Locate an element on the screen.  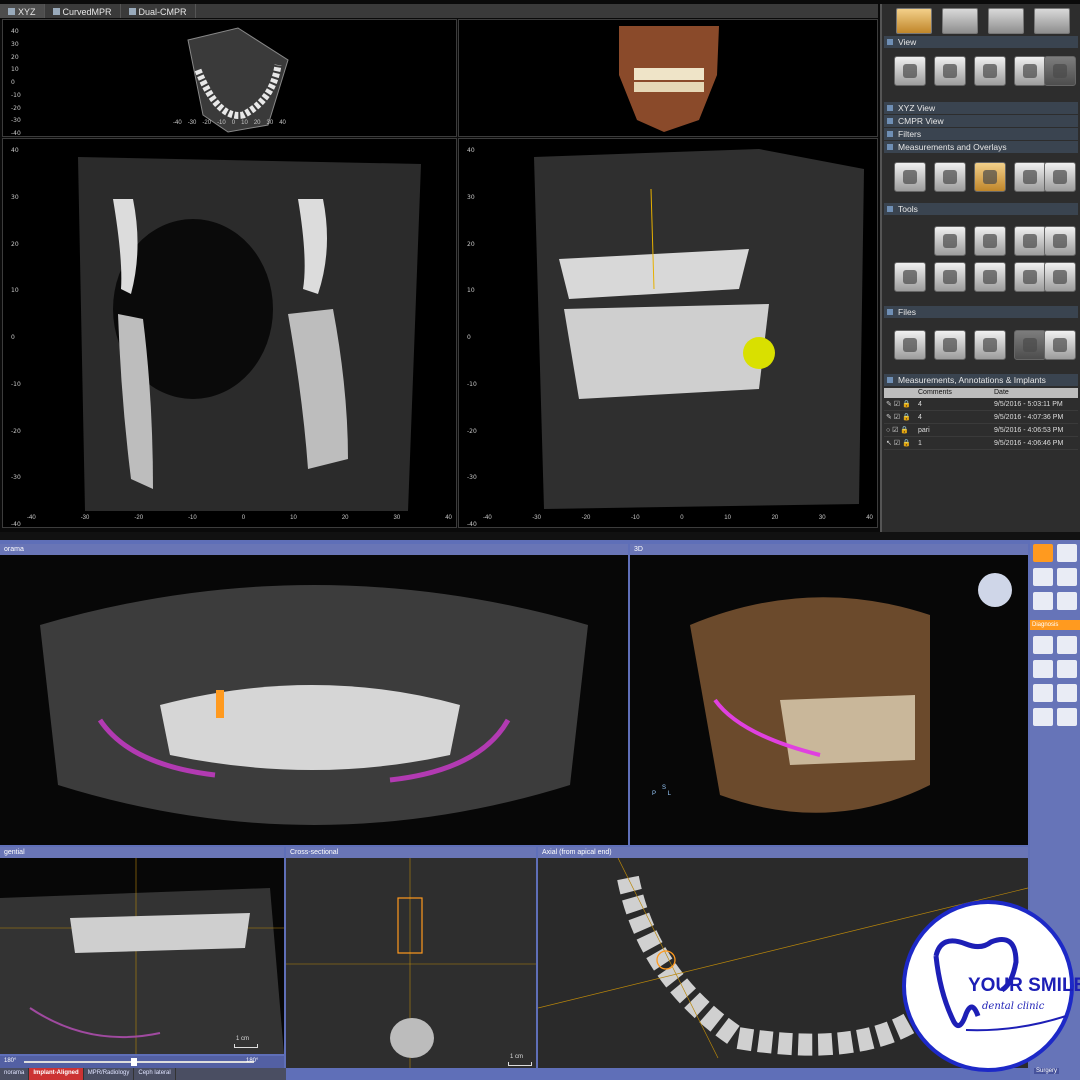
layers-icon is located at coordinates (1067, 577).